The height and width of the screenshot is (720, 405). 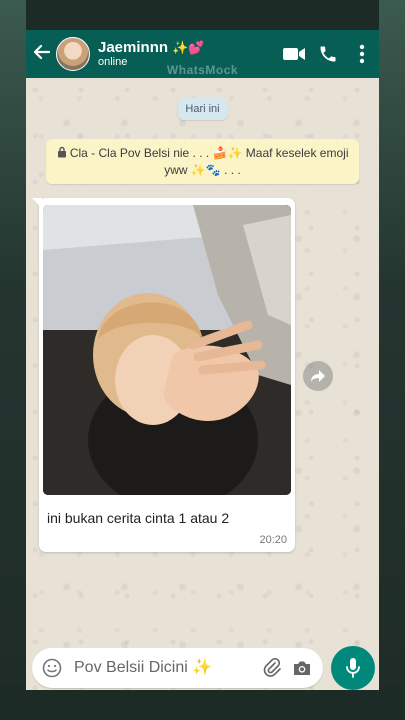 What do you see at coordinates (133, 47) in the screenshot?
I see `contact-name-text: Jaeminnn` at bounding box center [133, 47].